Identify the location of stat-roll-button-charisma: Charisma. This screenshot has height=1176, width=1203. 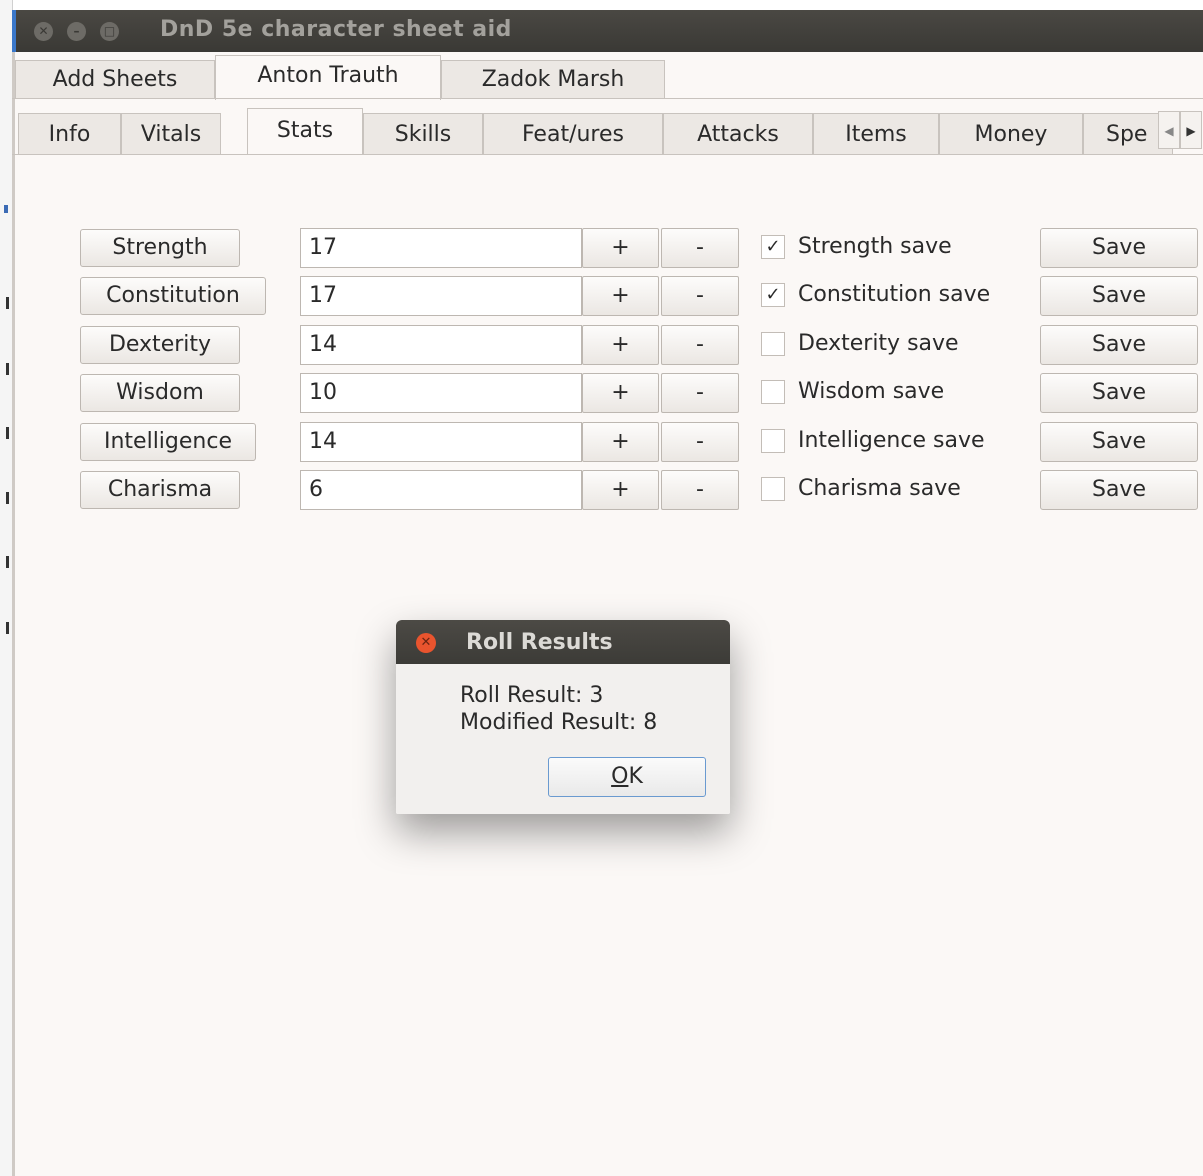
(160, 490).